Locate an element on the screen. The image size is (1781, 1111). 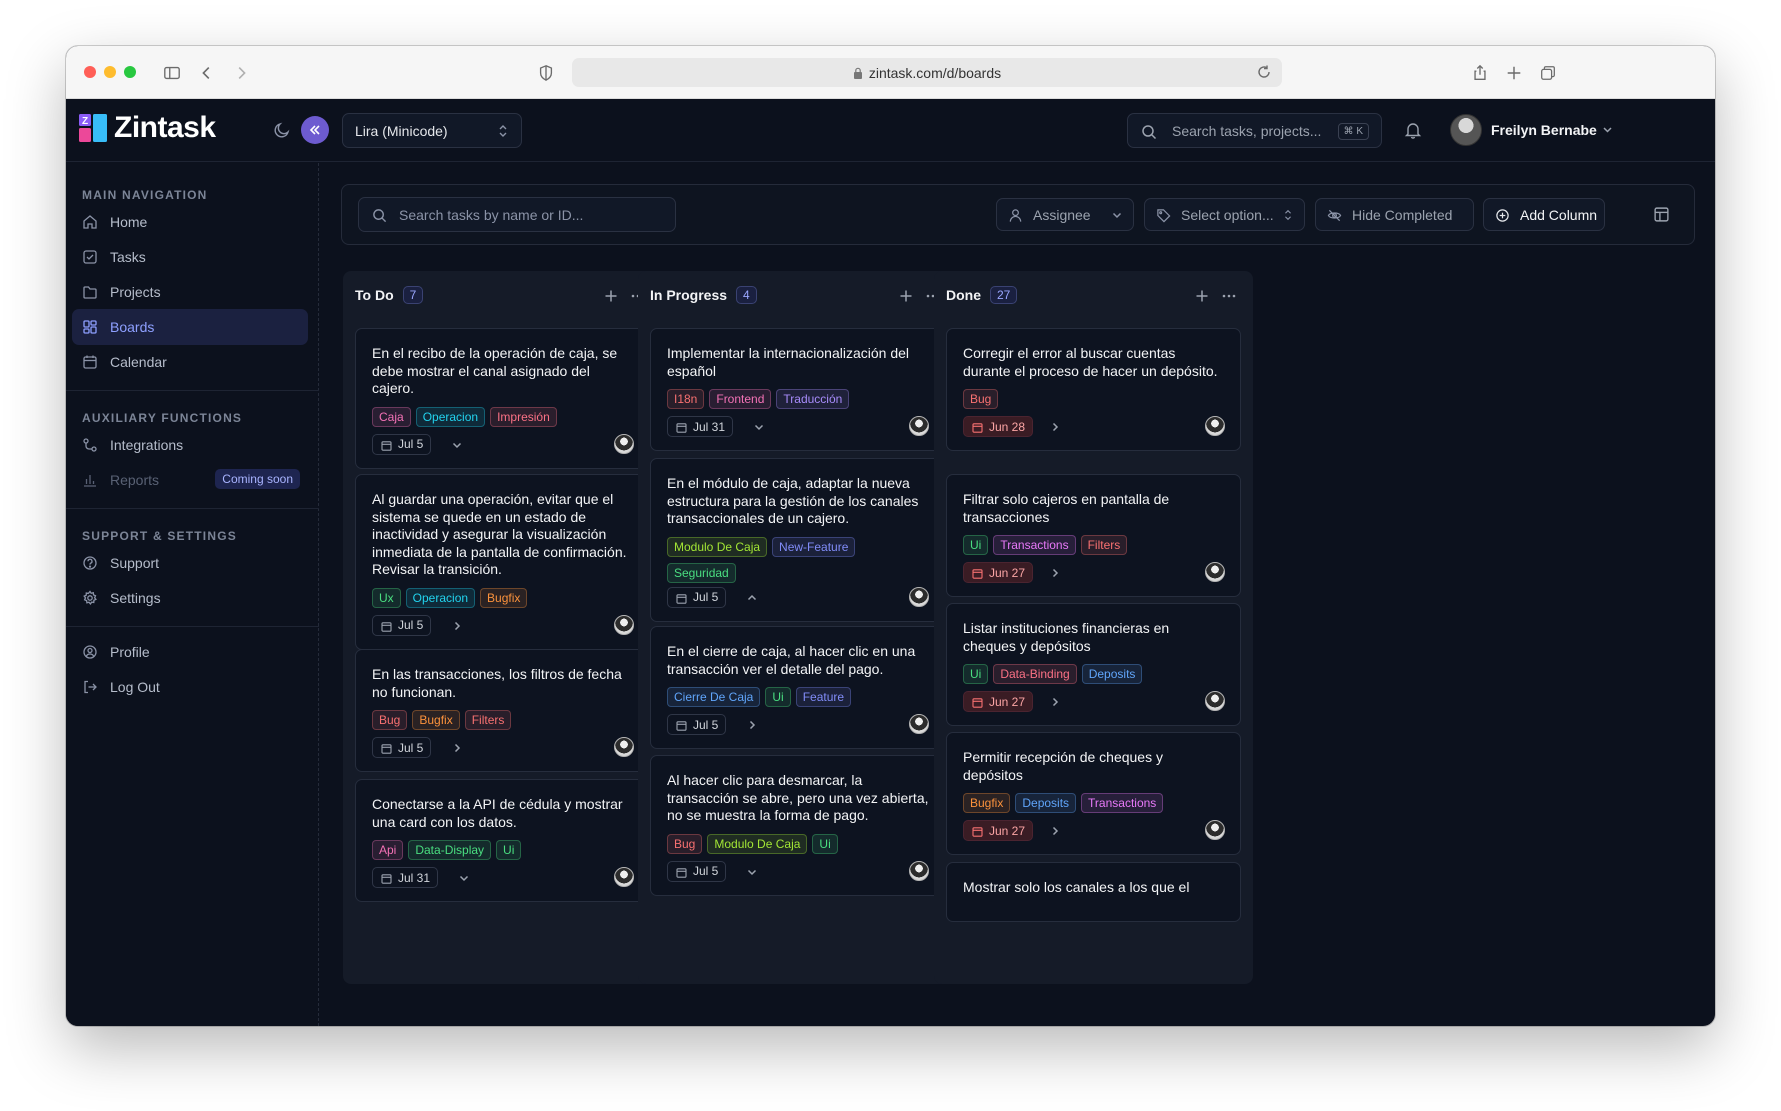
user-avatar is located at coordinates (1466, 130).